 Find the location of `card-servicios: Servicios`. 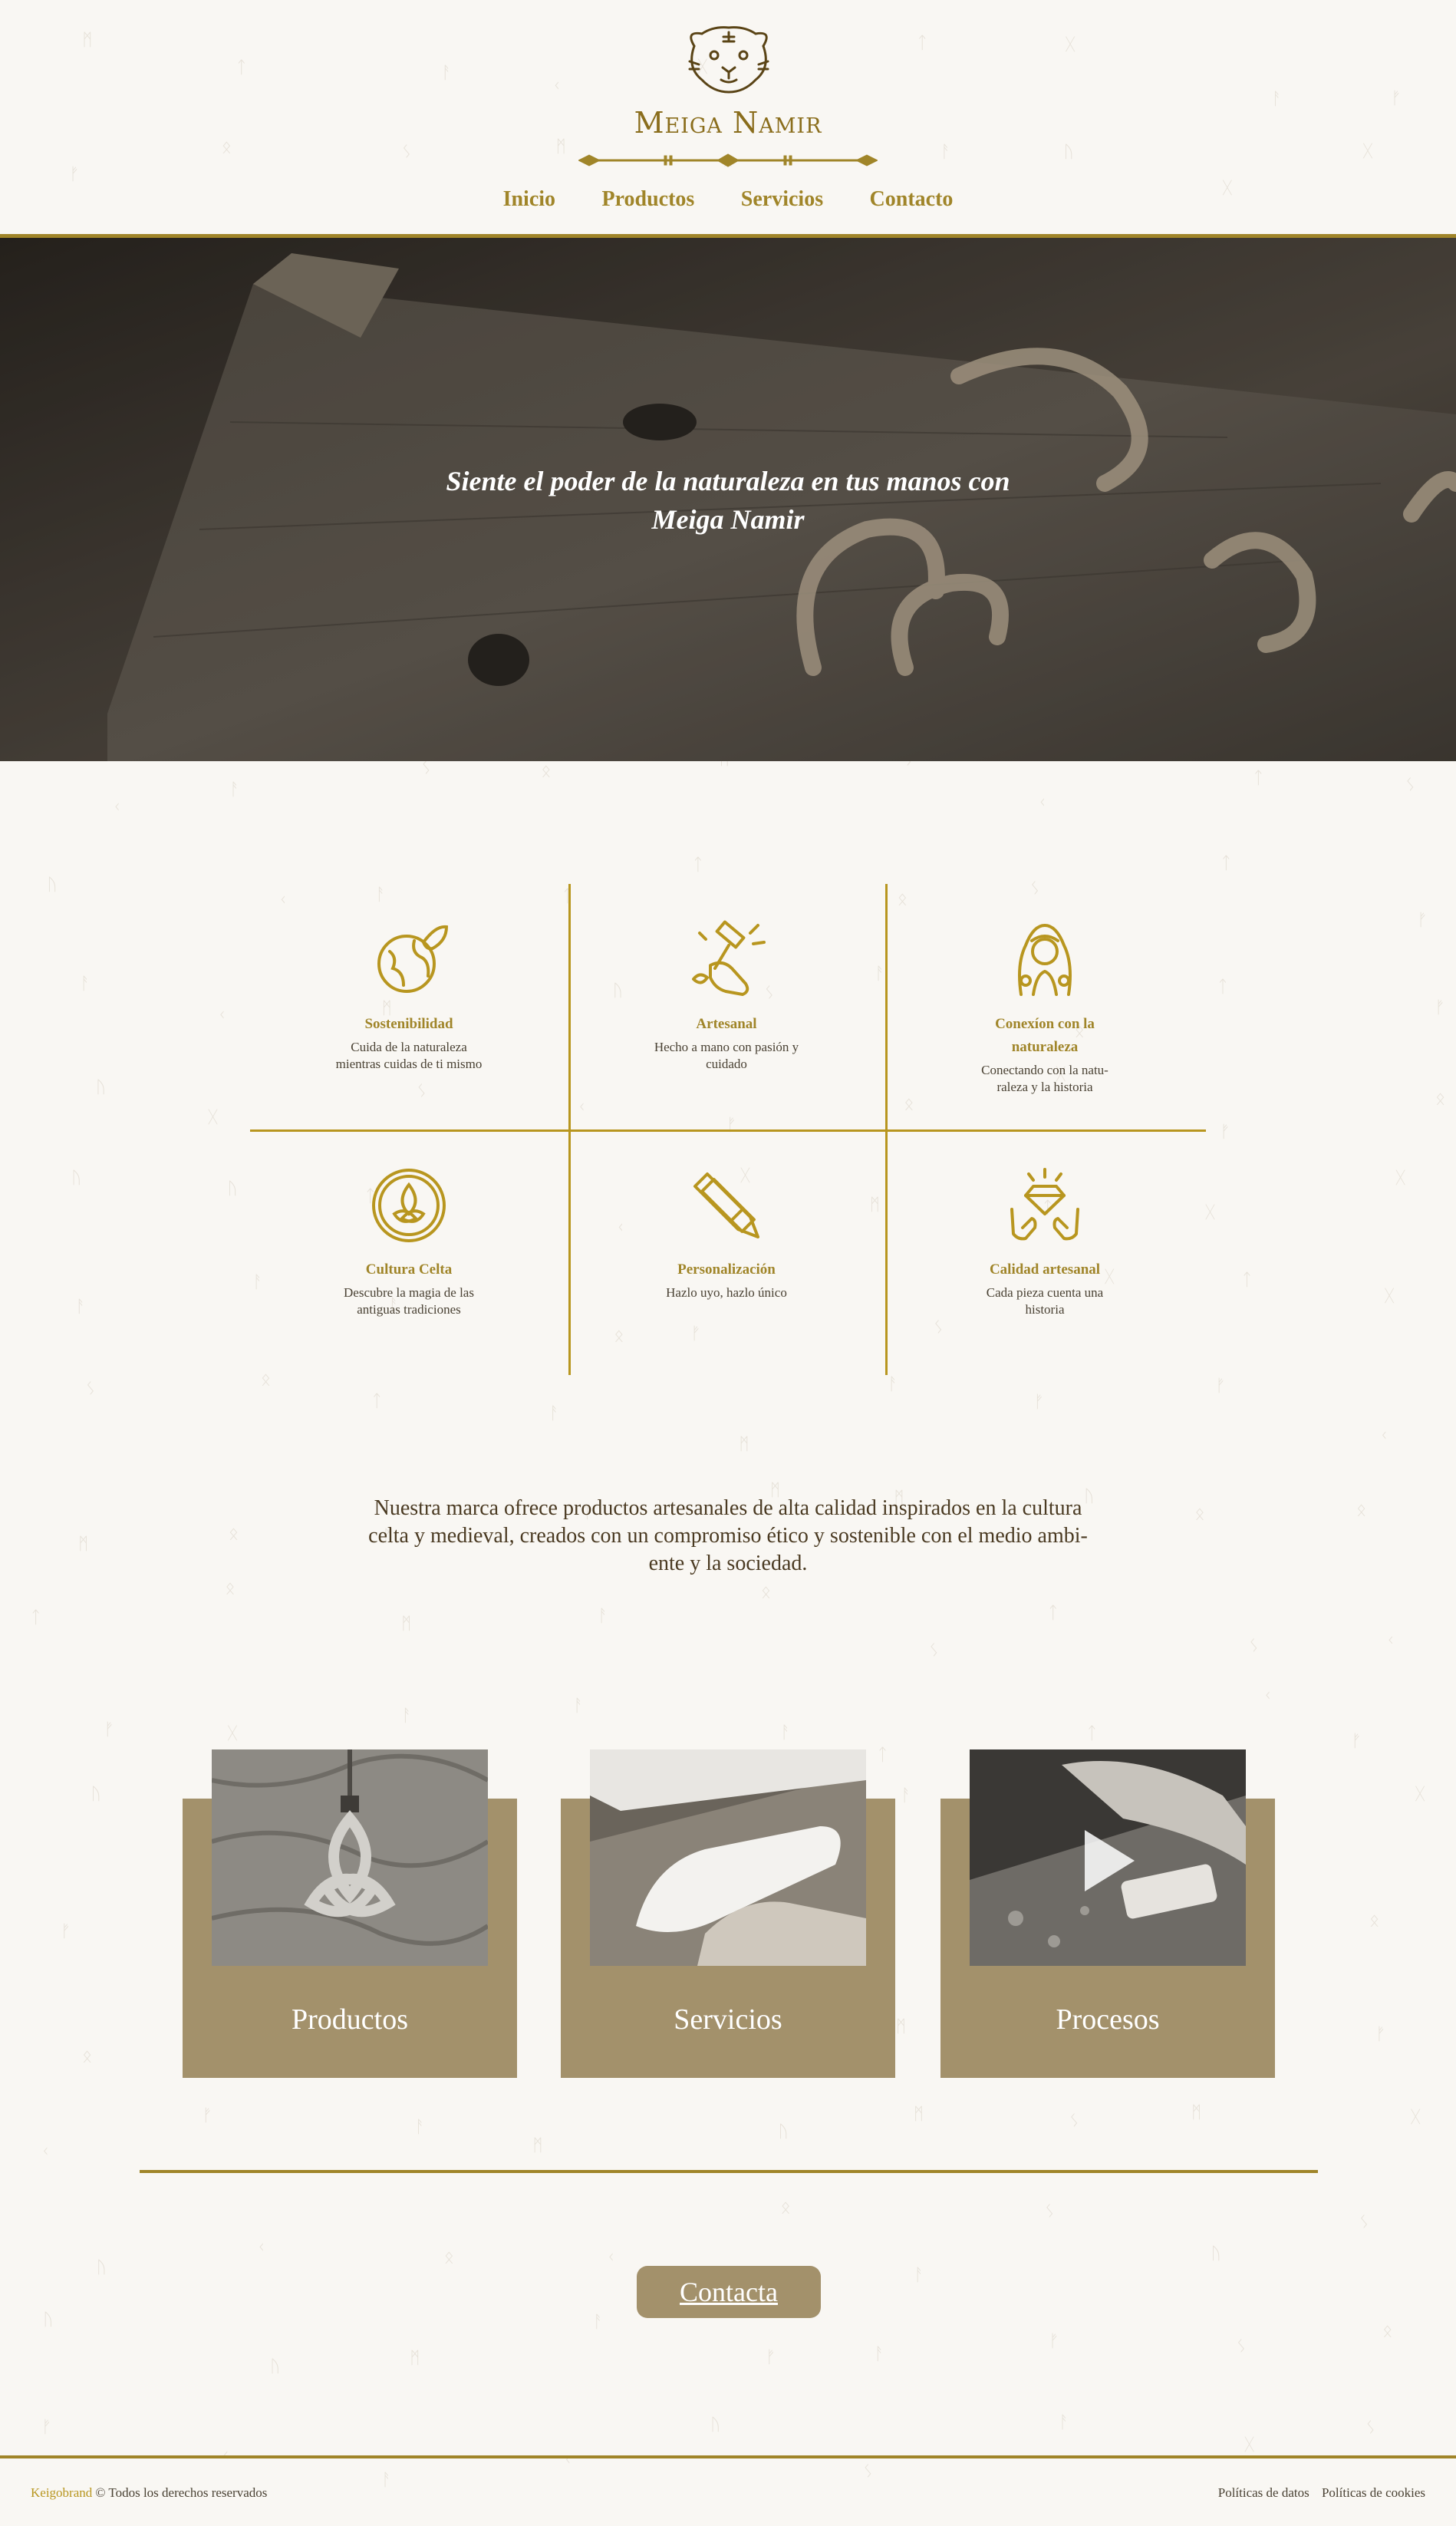

card-servicios: Servicios is located at coordinates (728, 1913).